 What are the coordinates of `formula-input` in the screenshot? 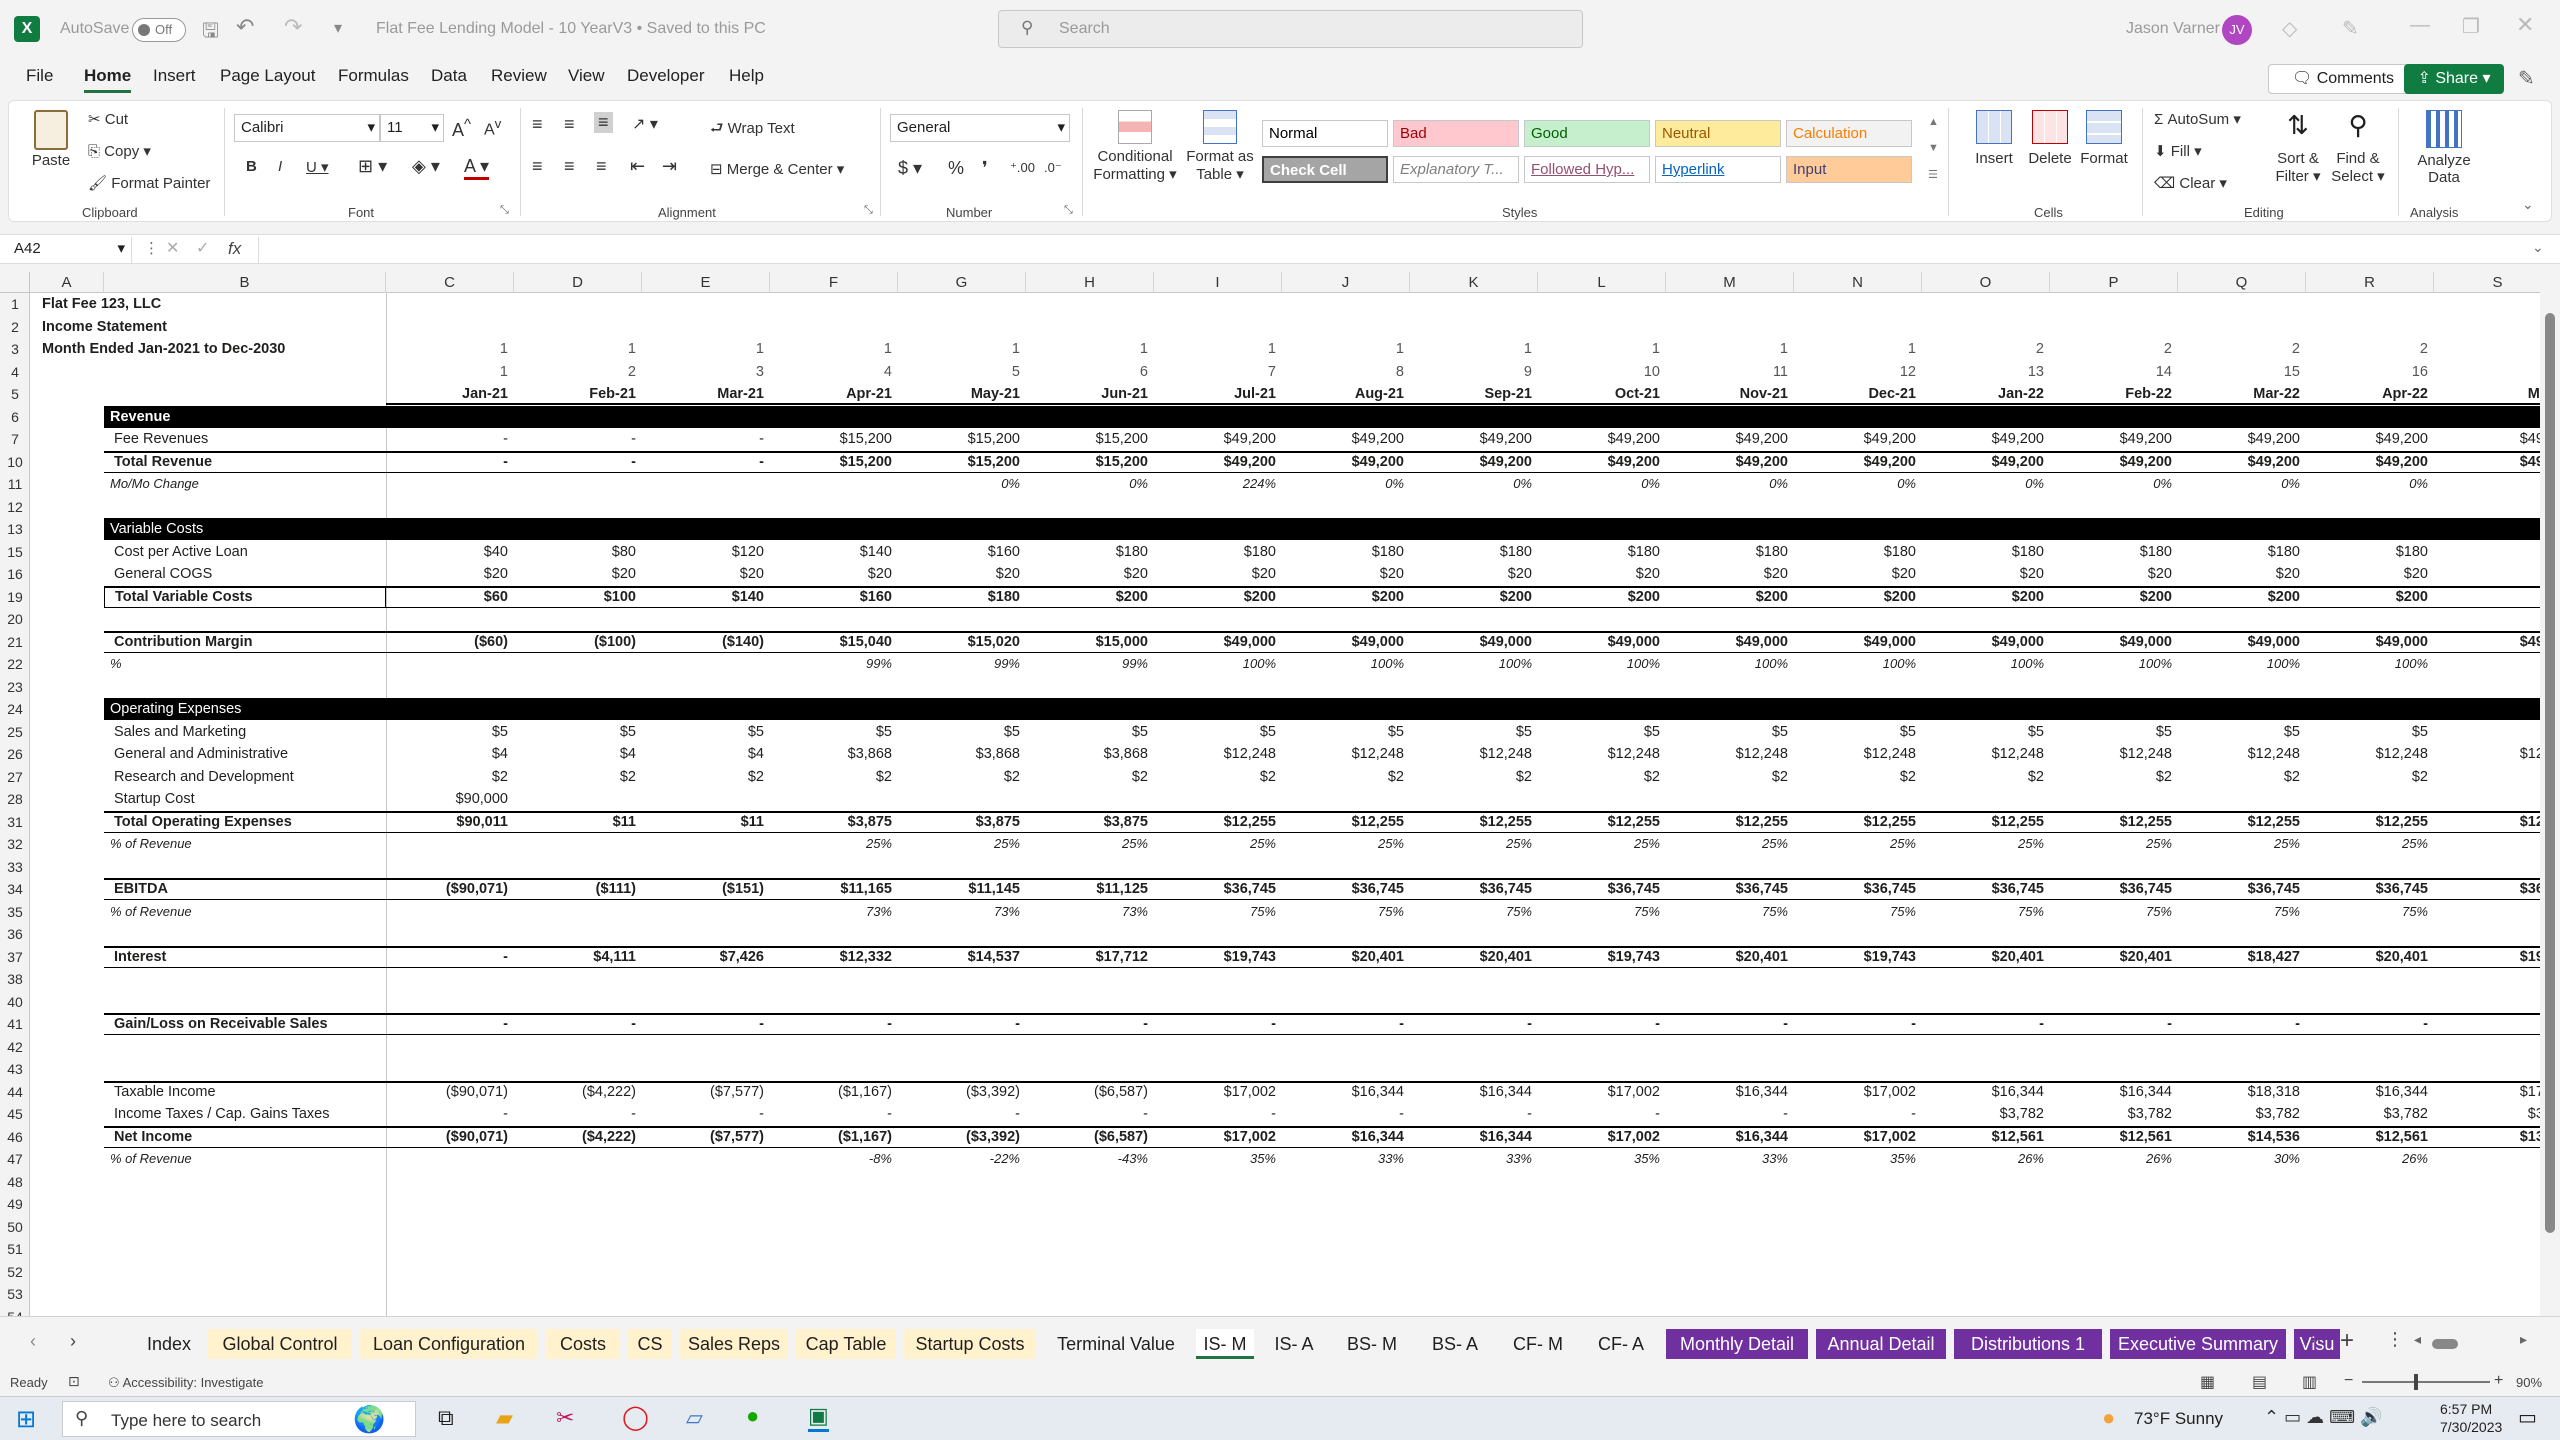 It's located at (1393, 250).